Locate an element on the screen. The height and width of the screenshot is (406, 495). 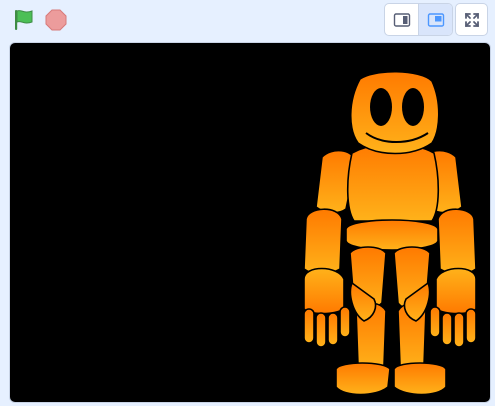
small-stage-icon is located at coordinates (401, 19).